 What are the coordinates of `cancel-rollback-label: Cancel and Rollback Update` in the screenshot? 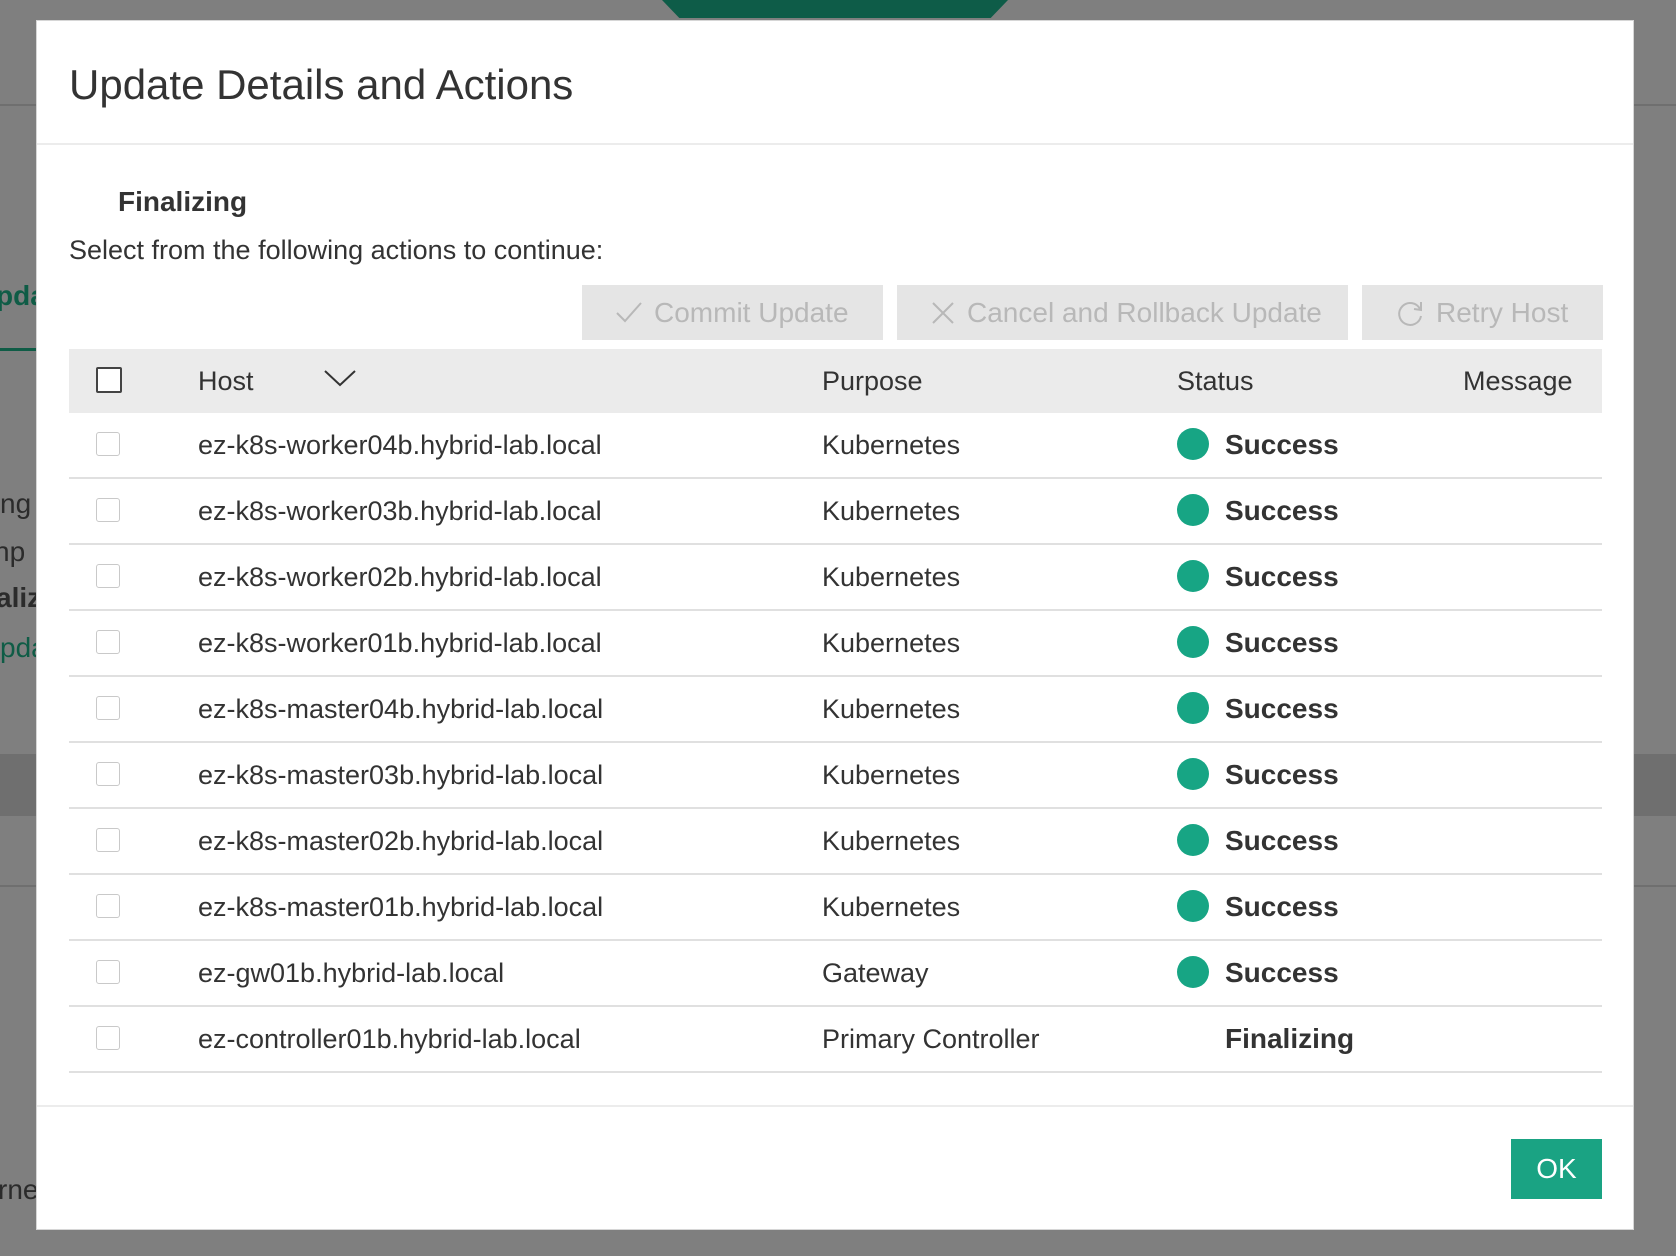 It's located at (1144, 312).